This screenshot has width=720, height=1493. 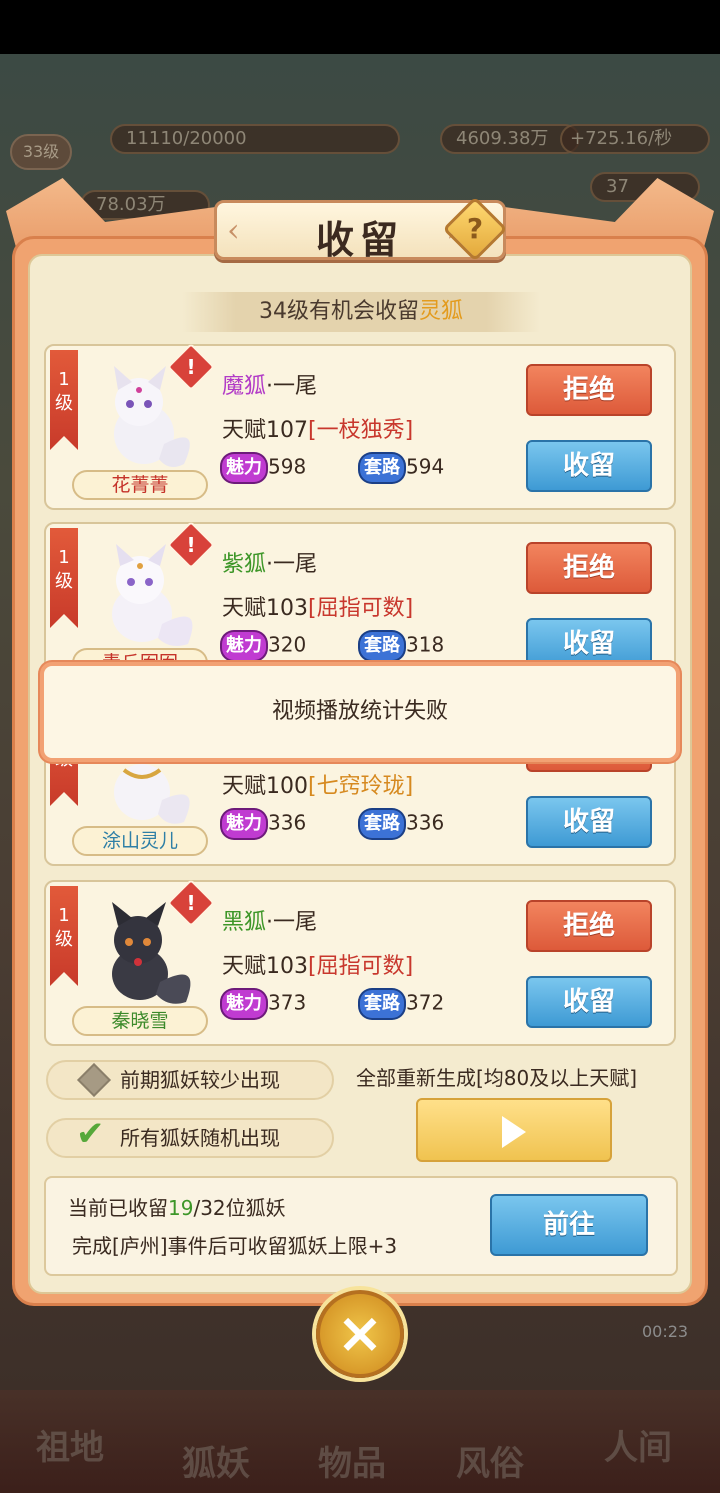 I want to click on fox-type: 魔狐·一尾, so click(x=269, y=384).